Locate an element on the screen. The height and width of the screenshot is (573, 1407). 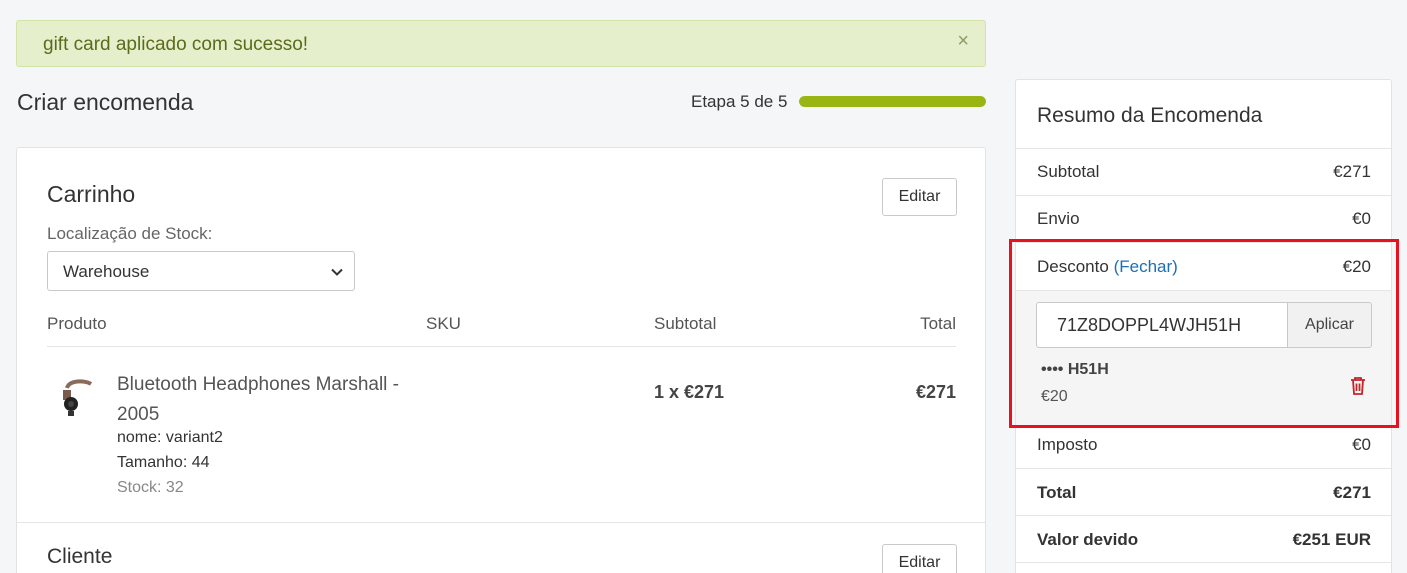
amount-due-value: €251 EUR is located at coordinates (1331, 539).